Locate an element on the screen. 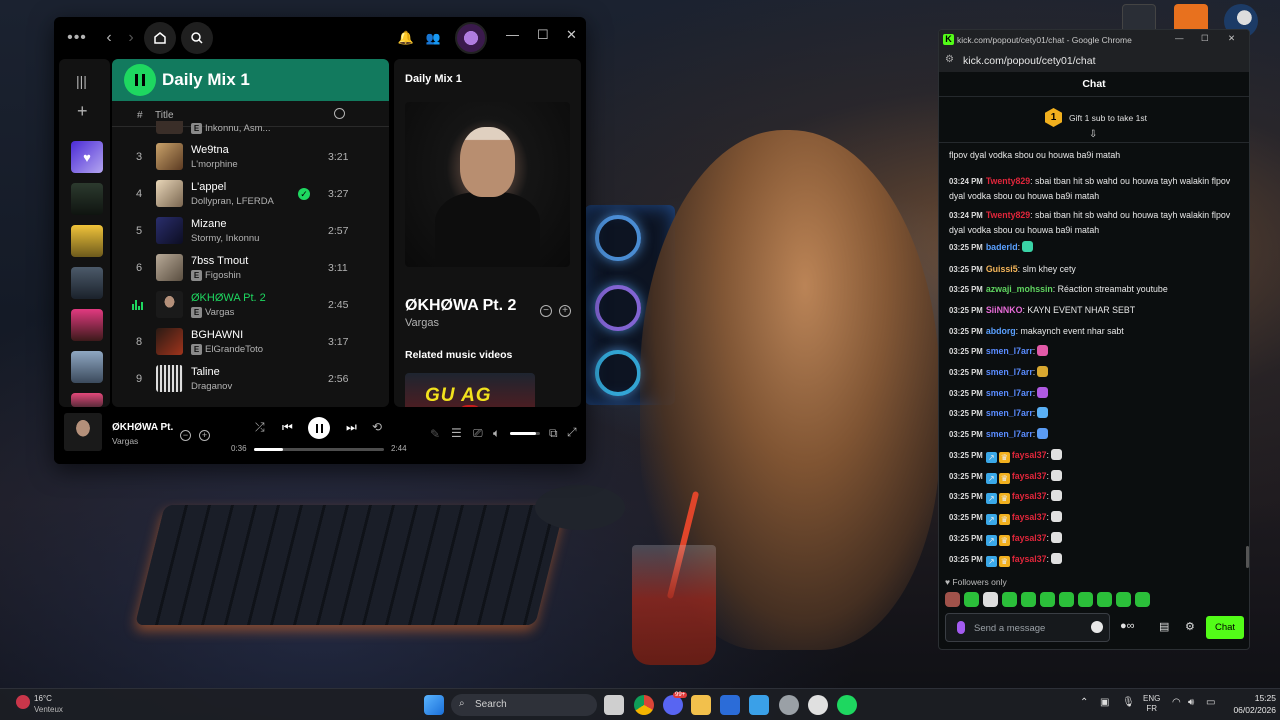 This screenshot has width=1280, height=720. queue-icon: ☰ is located at coordinates (456, 433).